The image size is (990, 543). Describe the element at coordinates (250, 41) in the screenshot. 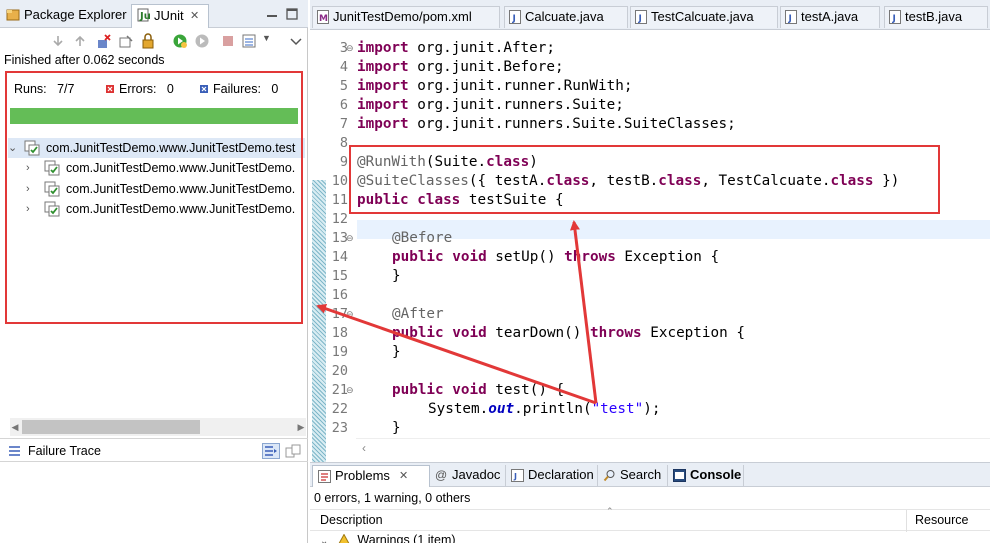

I see `test-run-history-icon` at that location.